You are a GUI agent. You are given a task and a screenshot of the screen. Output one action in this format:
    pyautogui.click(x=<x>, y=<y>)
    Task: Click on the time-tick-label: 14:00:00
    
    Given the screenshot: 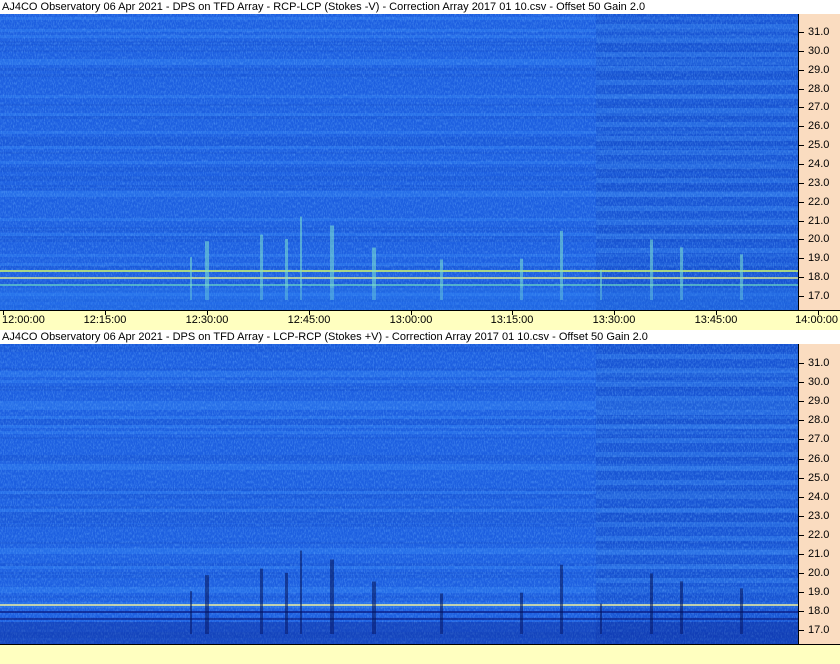 What is the action you would take?
    pyautogui.click(x=816, y=320)
    